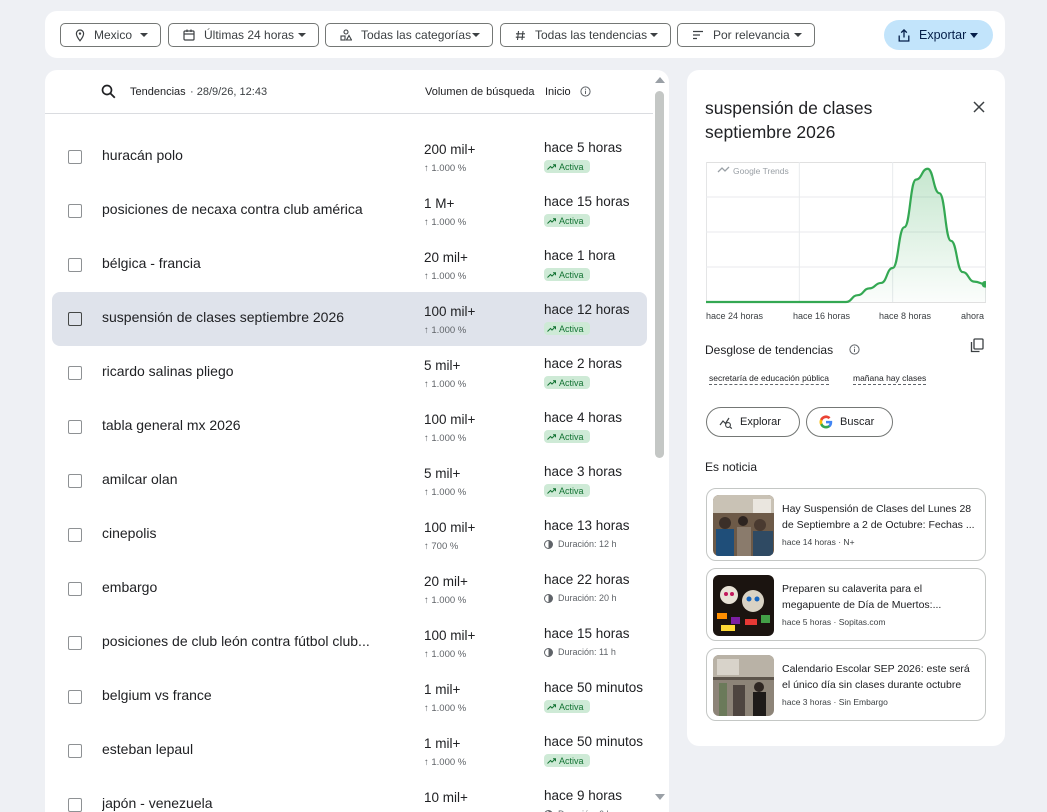 The height and width of the screenshot is (812, 1047). Describe the element at coordinates (130, 587) in the screenshot. I see `trend-name: embargo` at that location.